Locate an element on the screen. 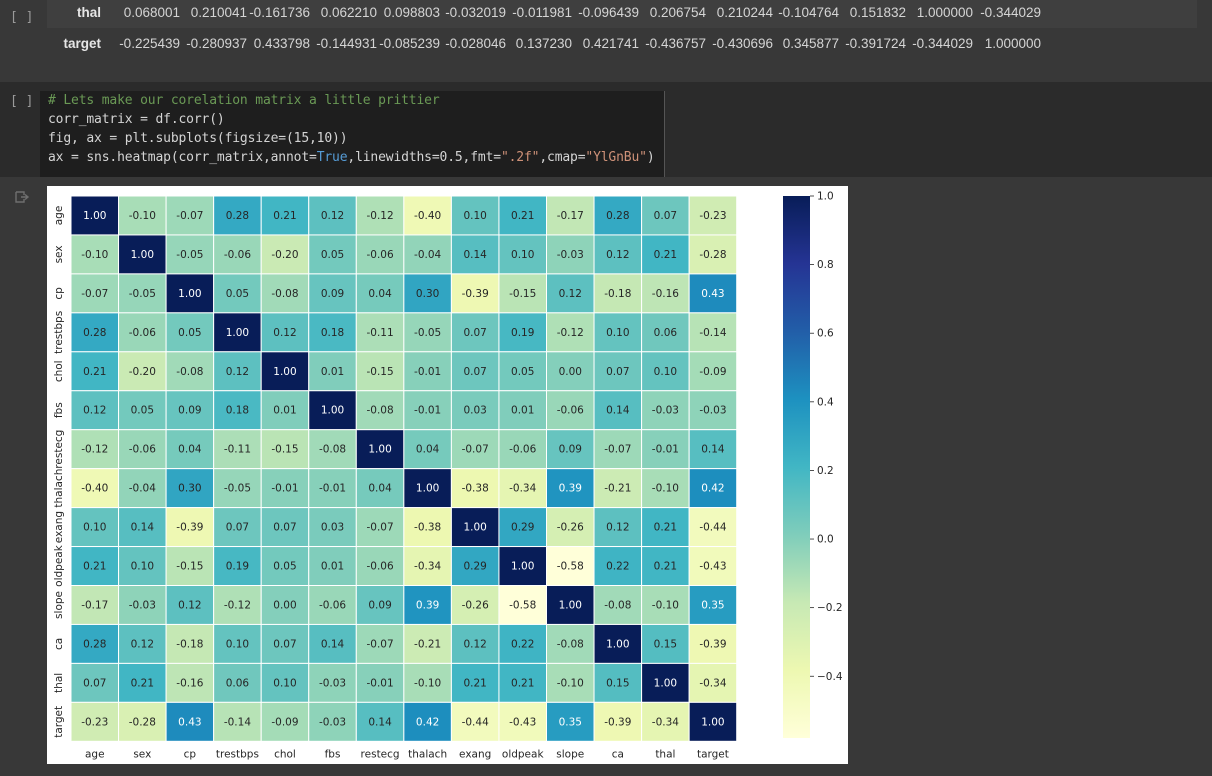 The height and width of the screenshot is (776, 1212). table-cell: 0.151832 is located at coordinates (877, 12).